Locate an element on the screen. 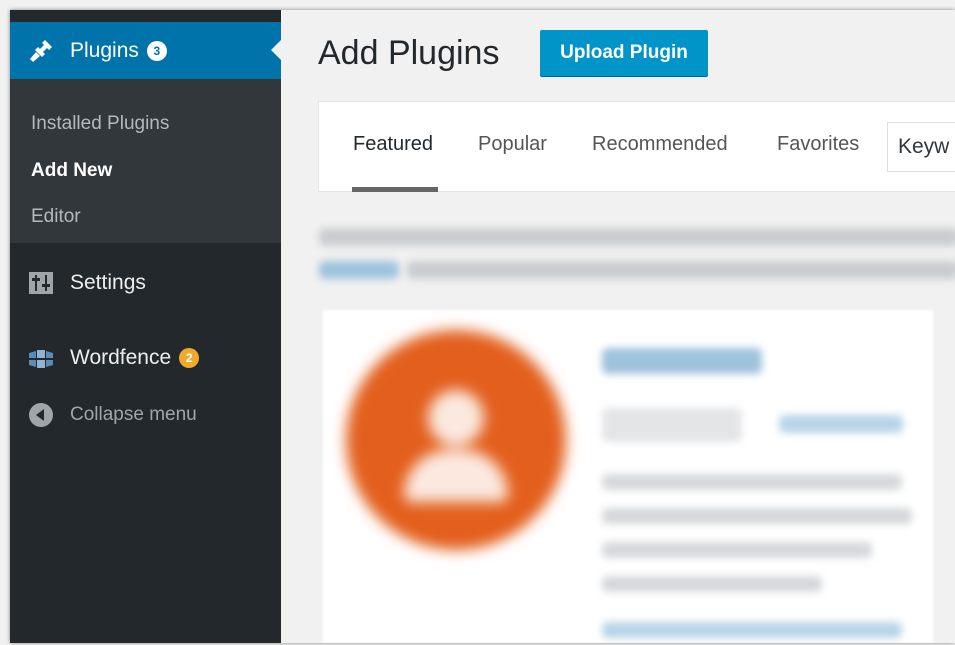 This screenshot has width=955, height=645. plugin-card-icon is located at coordinates (456, 440).